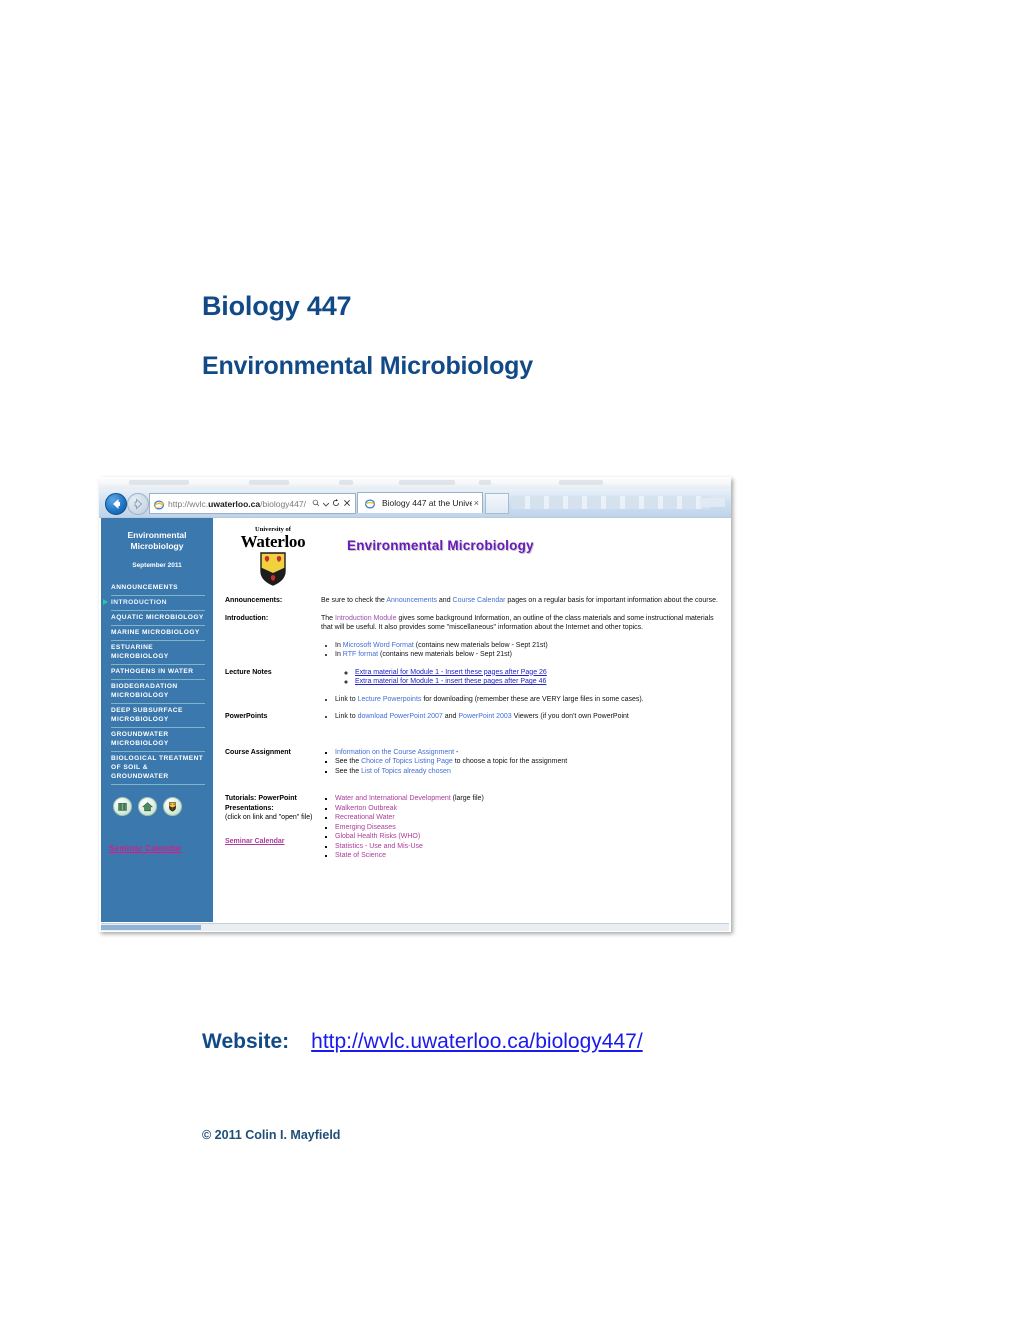 This screenshot has height=1320, width=1020. What do you see at coordinates (450, 716) in the screenshot?
I see `text-fragment: and` at bounding box center [450, 716].